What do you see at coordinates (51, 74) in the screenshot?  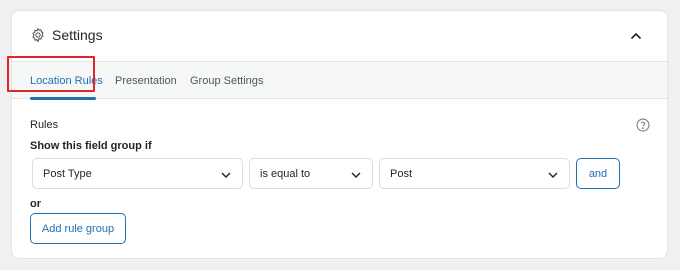 I see `tab-highlight-box` at bounding box center [51, 74].